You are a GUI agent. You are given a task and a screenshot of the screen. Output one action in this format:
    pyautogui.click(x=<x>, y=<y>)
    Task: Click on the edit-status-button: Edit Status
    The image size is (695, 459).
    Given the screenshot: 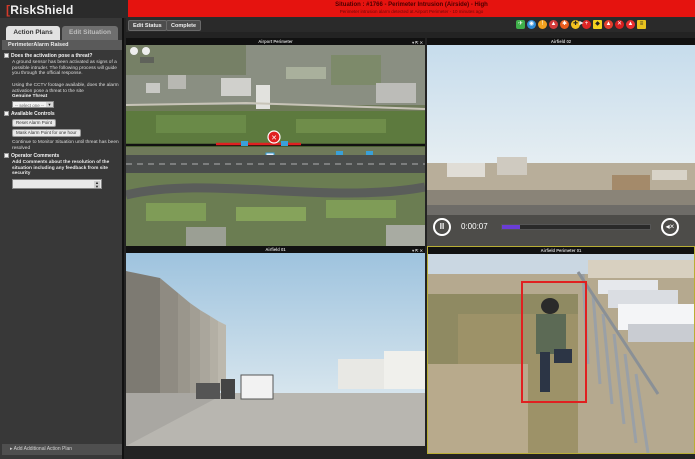 What is the action you would take?
    pyautogui.click(x=147, y=25)
    